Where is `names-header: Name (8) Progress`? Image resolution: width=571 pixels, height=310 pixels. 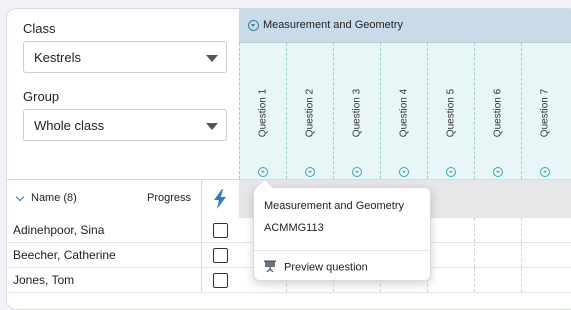
names-header: Name (8) Progress is located at coordinates (123, 199).